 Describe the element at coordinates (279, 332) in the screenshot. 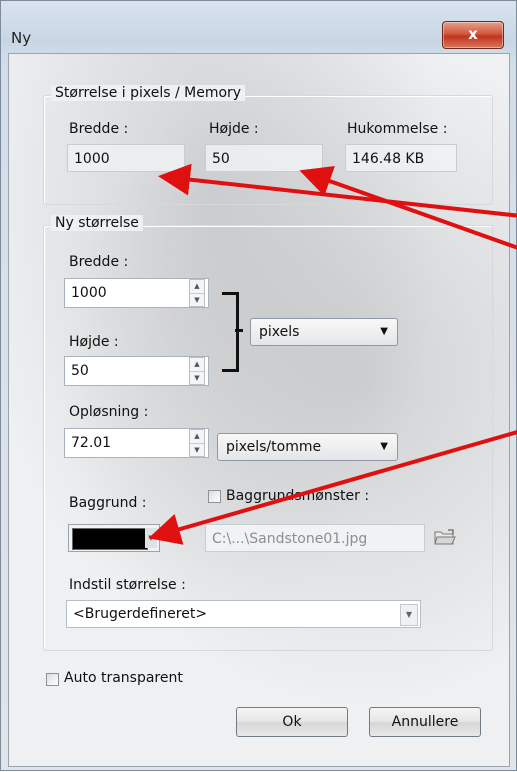

I see `unit-select-value: pixels` at that location.